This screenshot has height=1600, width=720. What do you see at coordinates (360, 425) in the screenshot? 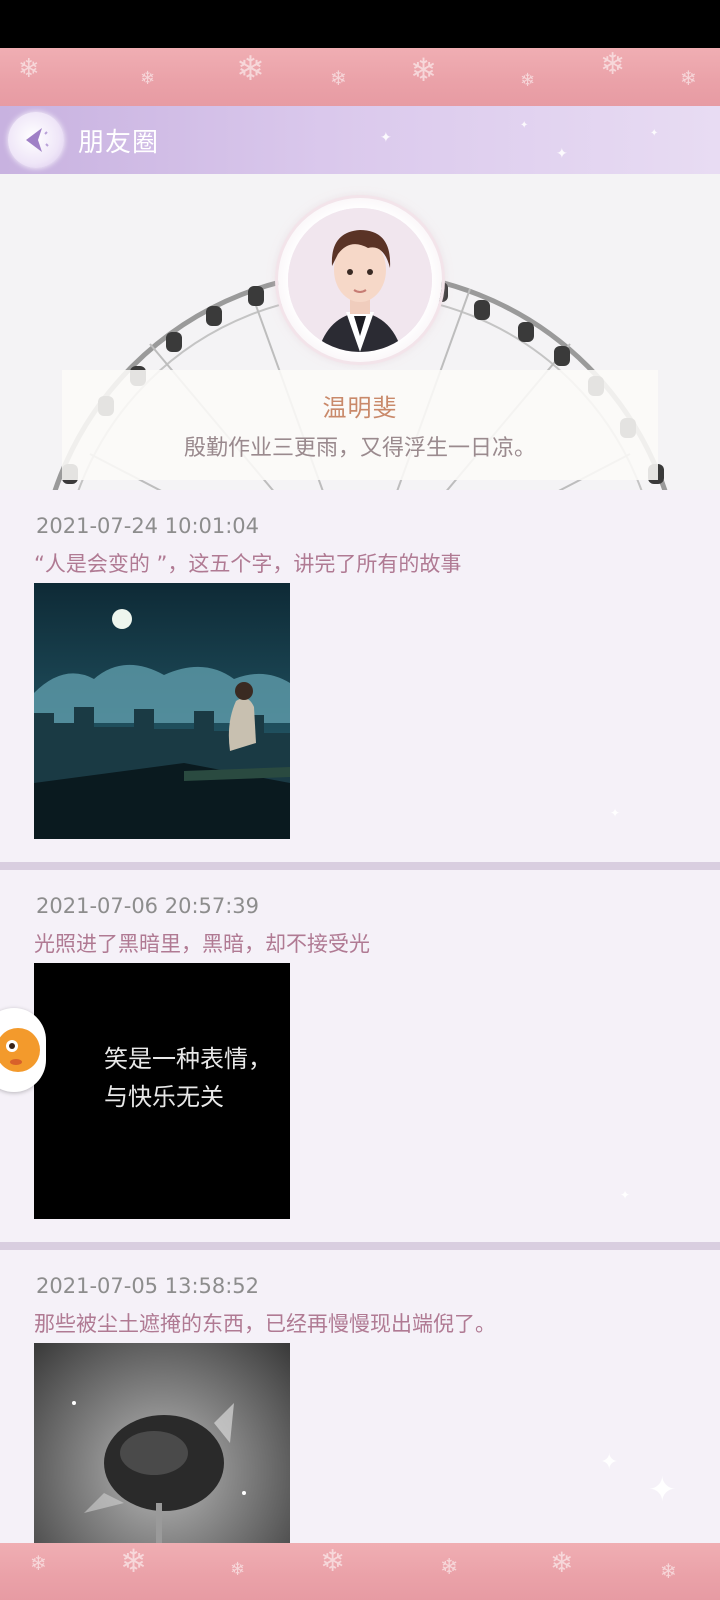
I see `profile-card: 温明斐 殷勤作业三更雨，又得浮生一日凉。` at bounding box center [360, 425].